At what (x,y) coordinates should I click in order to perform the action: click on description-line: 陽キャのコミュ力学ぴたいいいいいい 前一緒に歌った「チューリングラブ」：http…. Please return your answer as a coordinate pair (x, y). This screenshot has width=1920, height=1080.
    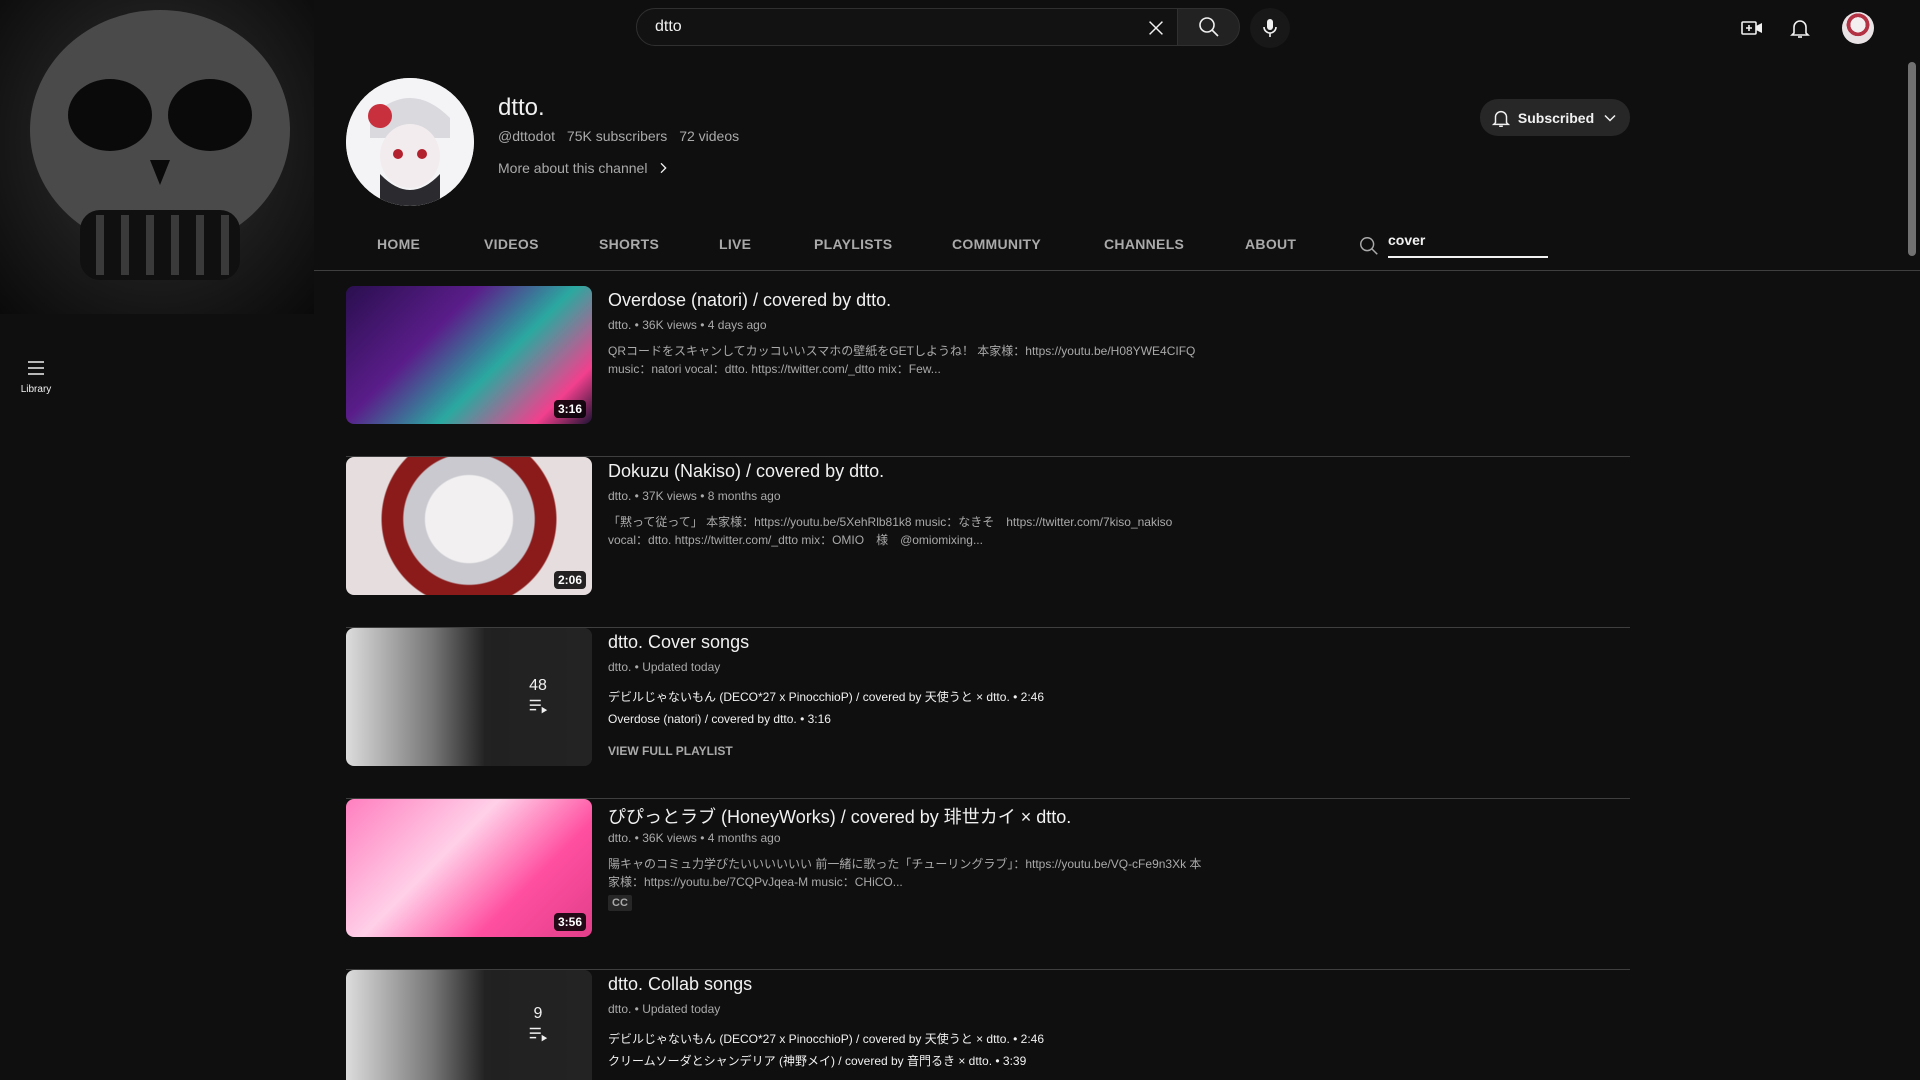
    Looking at the image, I should click on (905, 864).